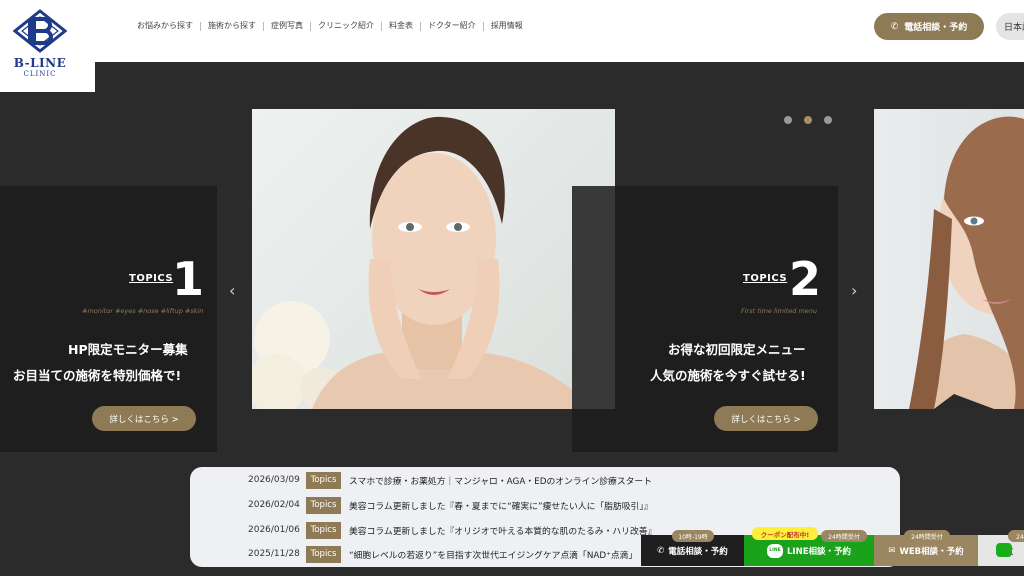 The width and height of the screenshot is (1024, 576). Describe the element at coordinates (40, 63) in the screenshot. I see `logo-name: B-LINE` at that location.